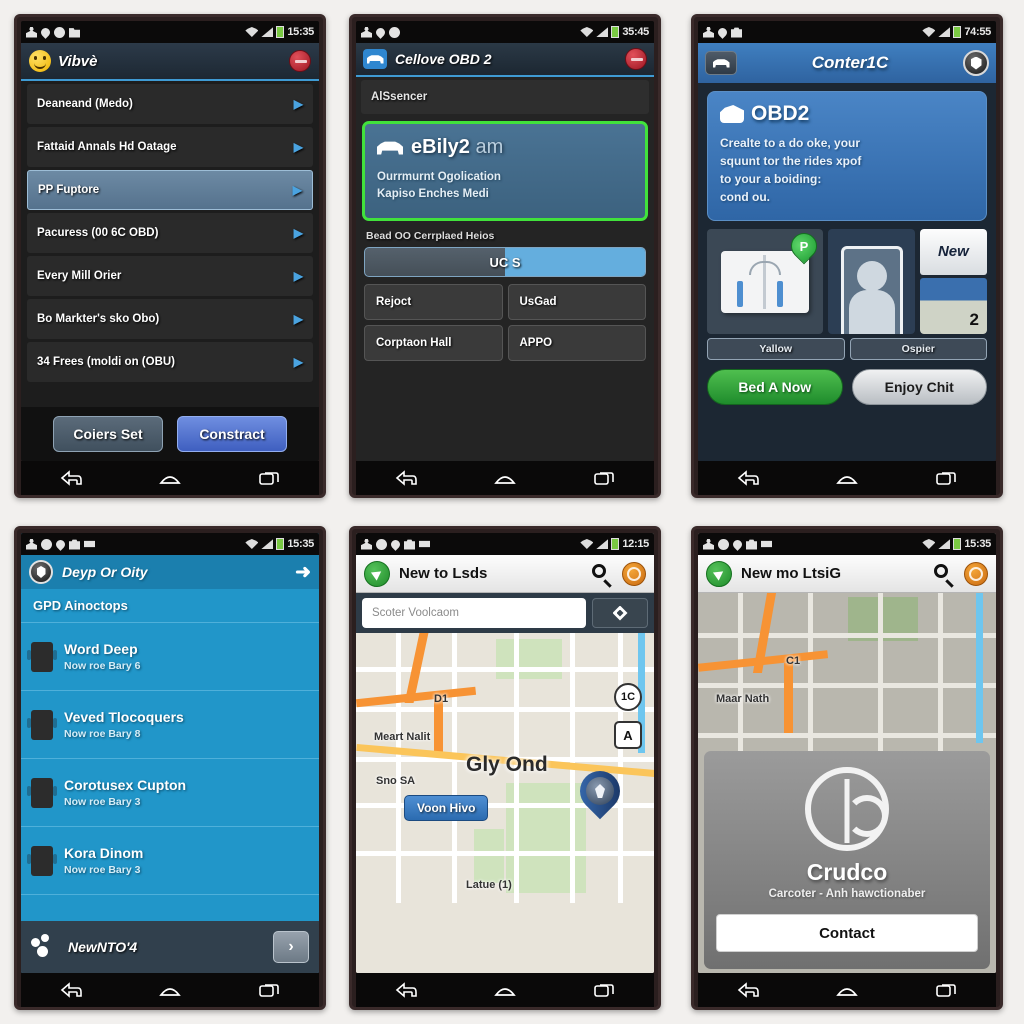 The width and height of the screenshot is (1024, 1024). What do you see at coordinates (170, 861) in the screenshot?
I see `list-item: Kora Dinom Now roe Bary 3` at bounding box center [170, 861].